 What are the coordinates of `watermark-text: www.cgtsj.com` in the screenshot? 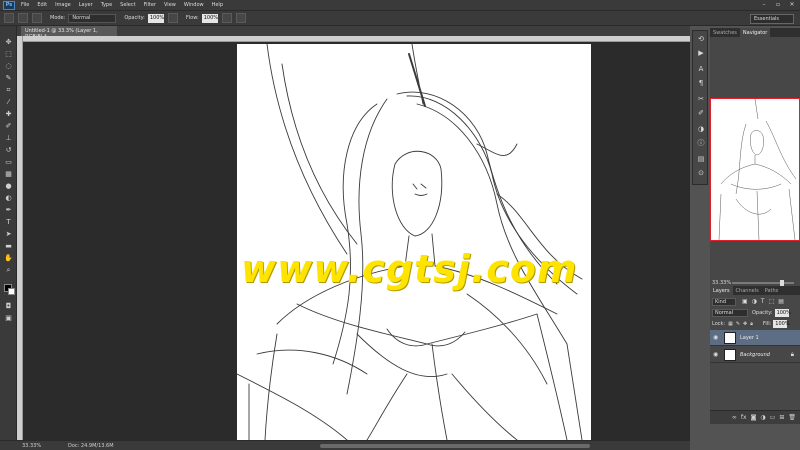 It's located at (409, 269).